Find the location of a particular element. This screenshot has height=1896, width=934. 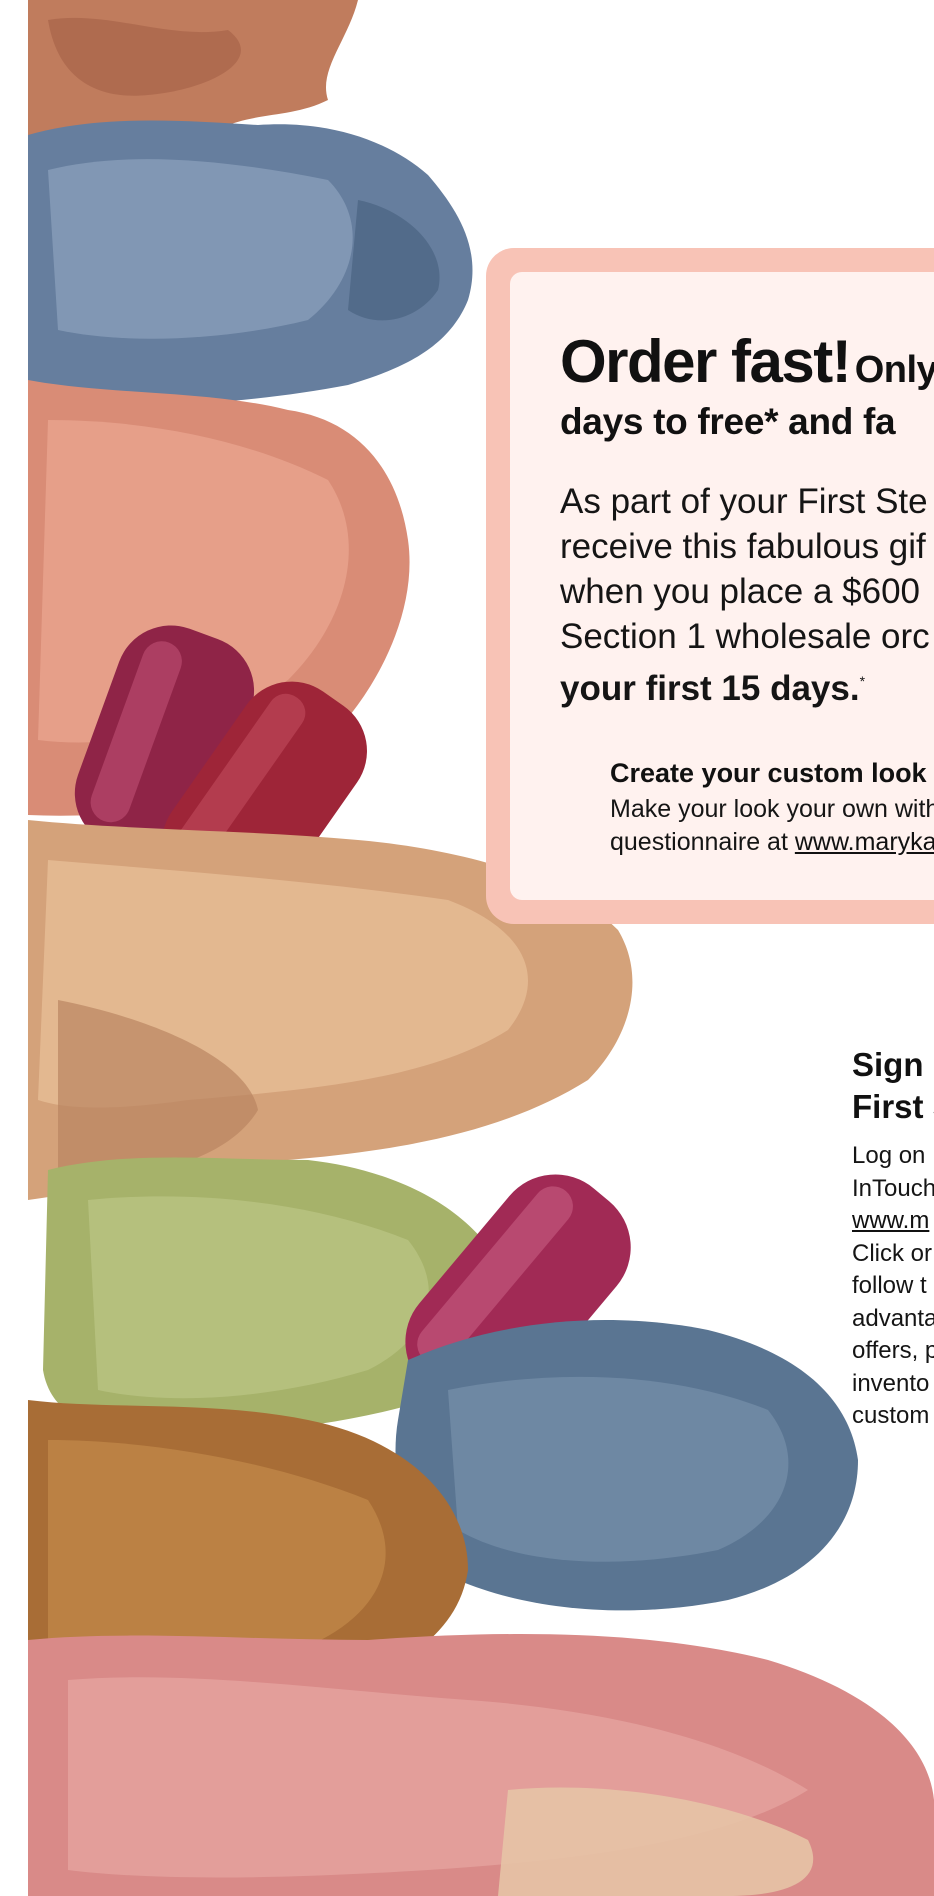

signup-text-line: custom is located at coordinates (891, 1415).